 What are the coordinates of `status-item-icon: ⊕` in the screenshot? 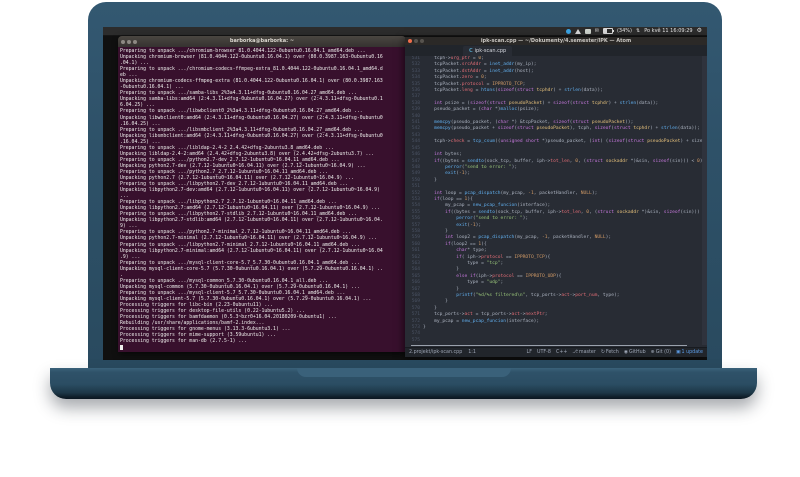 It's located at (652, 352).